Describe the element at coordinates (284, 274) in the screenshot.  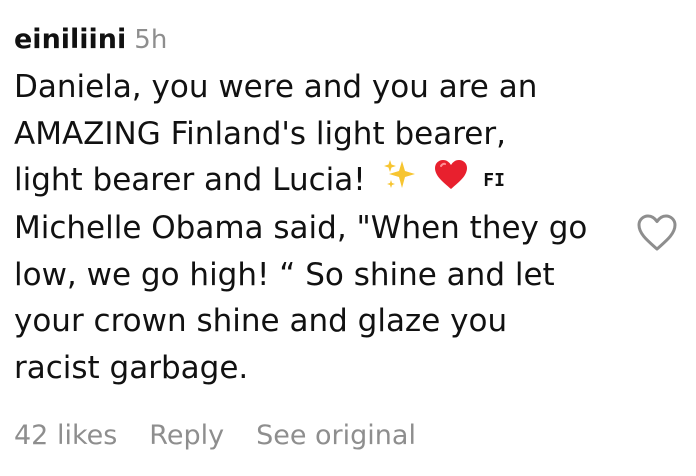
I see `comment-line: low, we go high! “ So shine and let` at that location.